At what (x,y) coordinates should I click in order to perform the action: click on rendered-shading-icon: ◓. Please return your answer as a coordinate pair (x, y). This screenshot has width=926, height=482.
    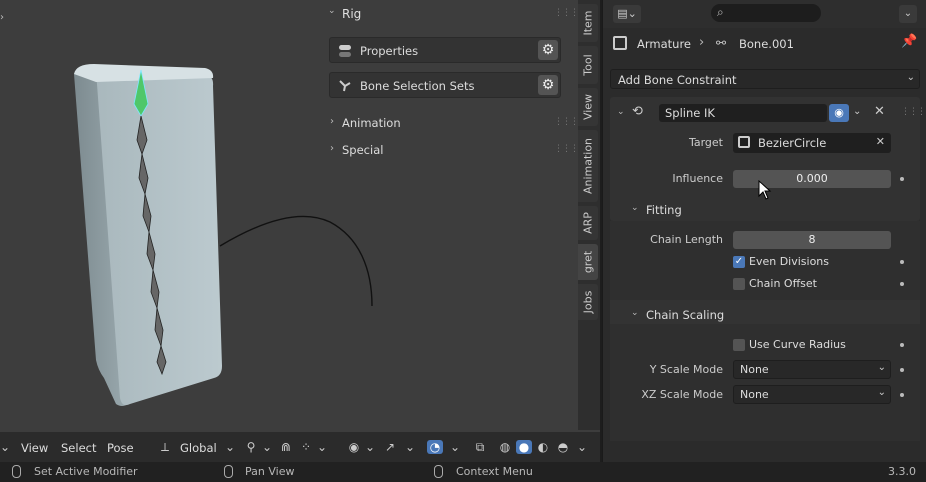
    Looking at the image, I should click on (563, 447).